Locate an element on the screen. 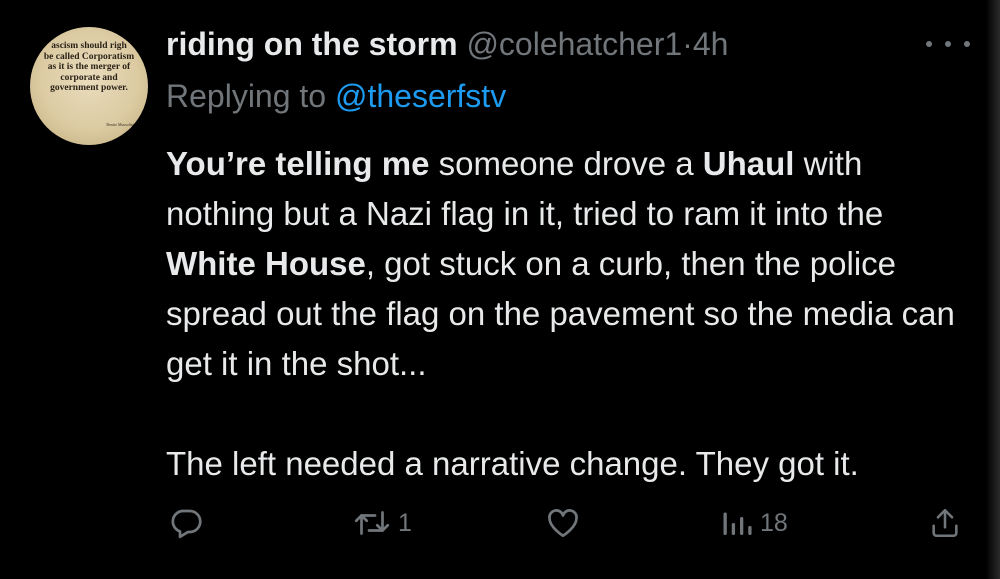  replying-to-mention: @theserfstv is located at coordinates (420, 96).